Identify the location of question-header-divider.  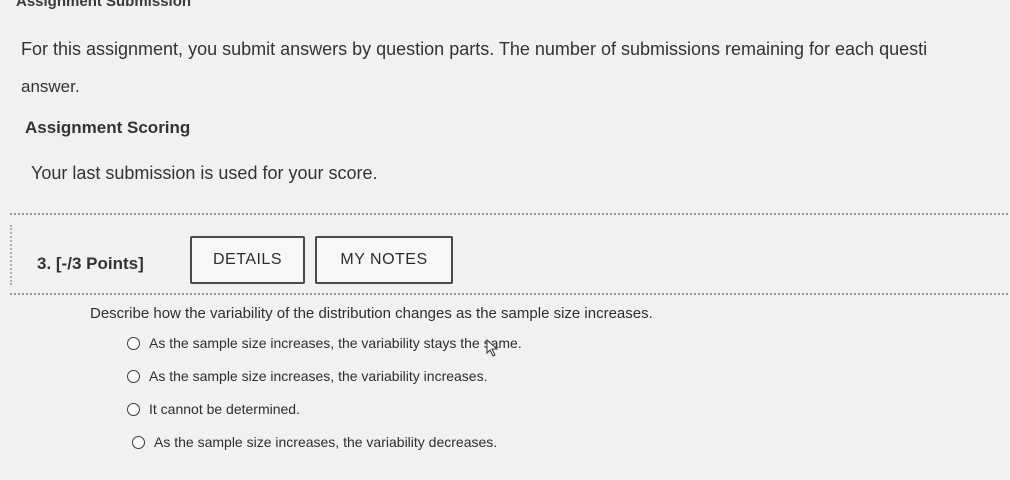
(11, 255).